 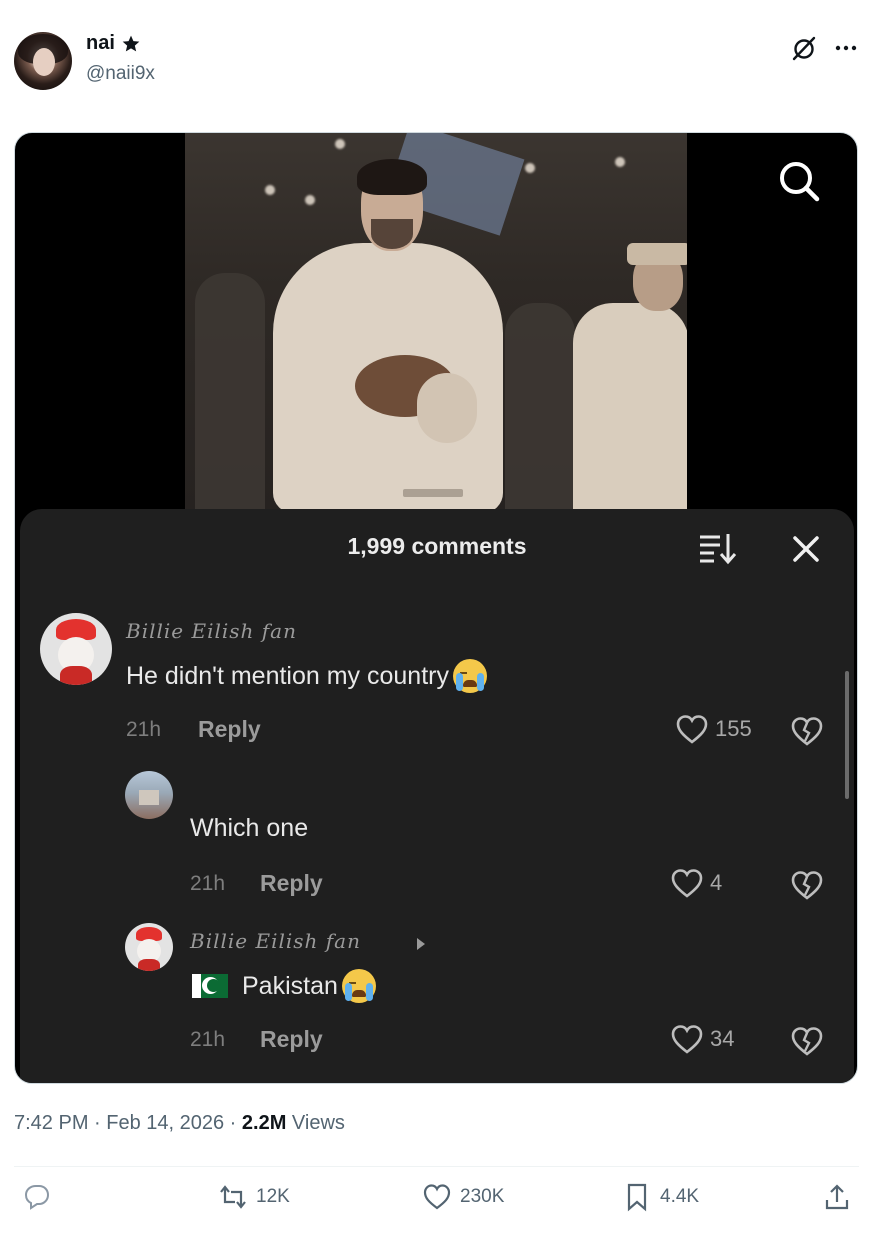 I want to click on bookmark-icon, so click(x=637, y=1197).